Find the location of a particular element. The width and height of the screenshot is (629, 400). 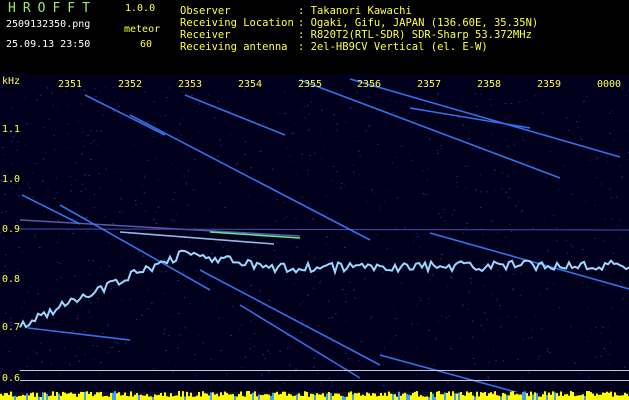

info-key: Receiver is located at coordinates (205, 35).